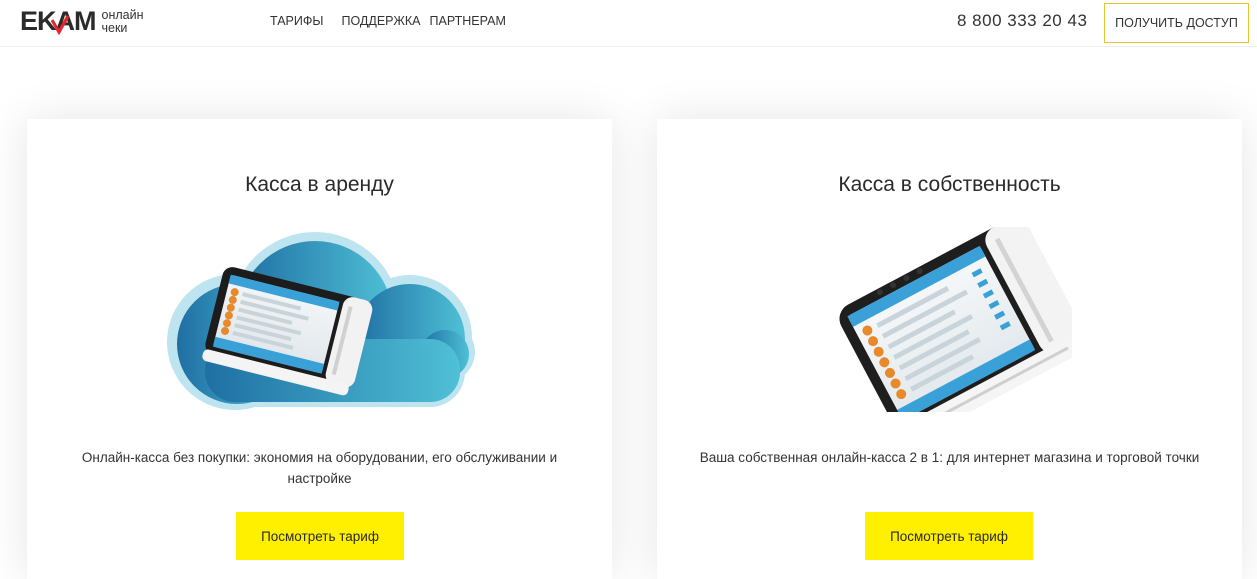 The width and height of the screenshot is (1257, 579). What do you see at coordinates (122, 21) in the screenshot?
I see `logo-subtitle: онлайн чеки` at bounding box center [122, 21].